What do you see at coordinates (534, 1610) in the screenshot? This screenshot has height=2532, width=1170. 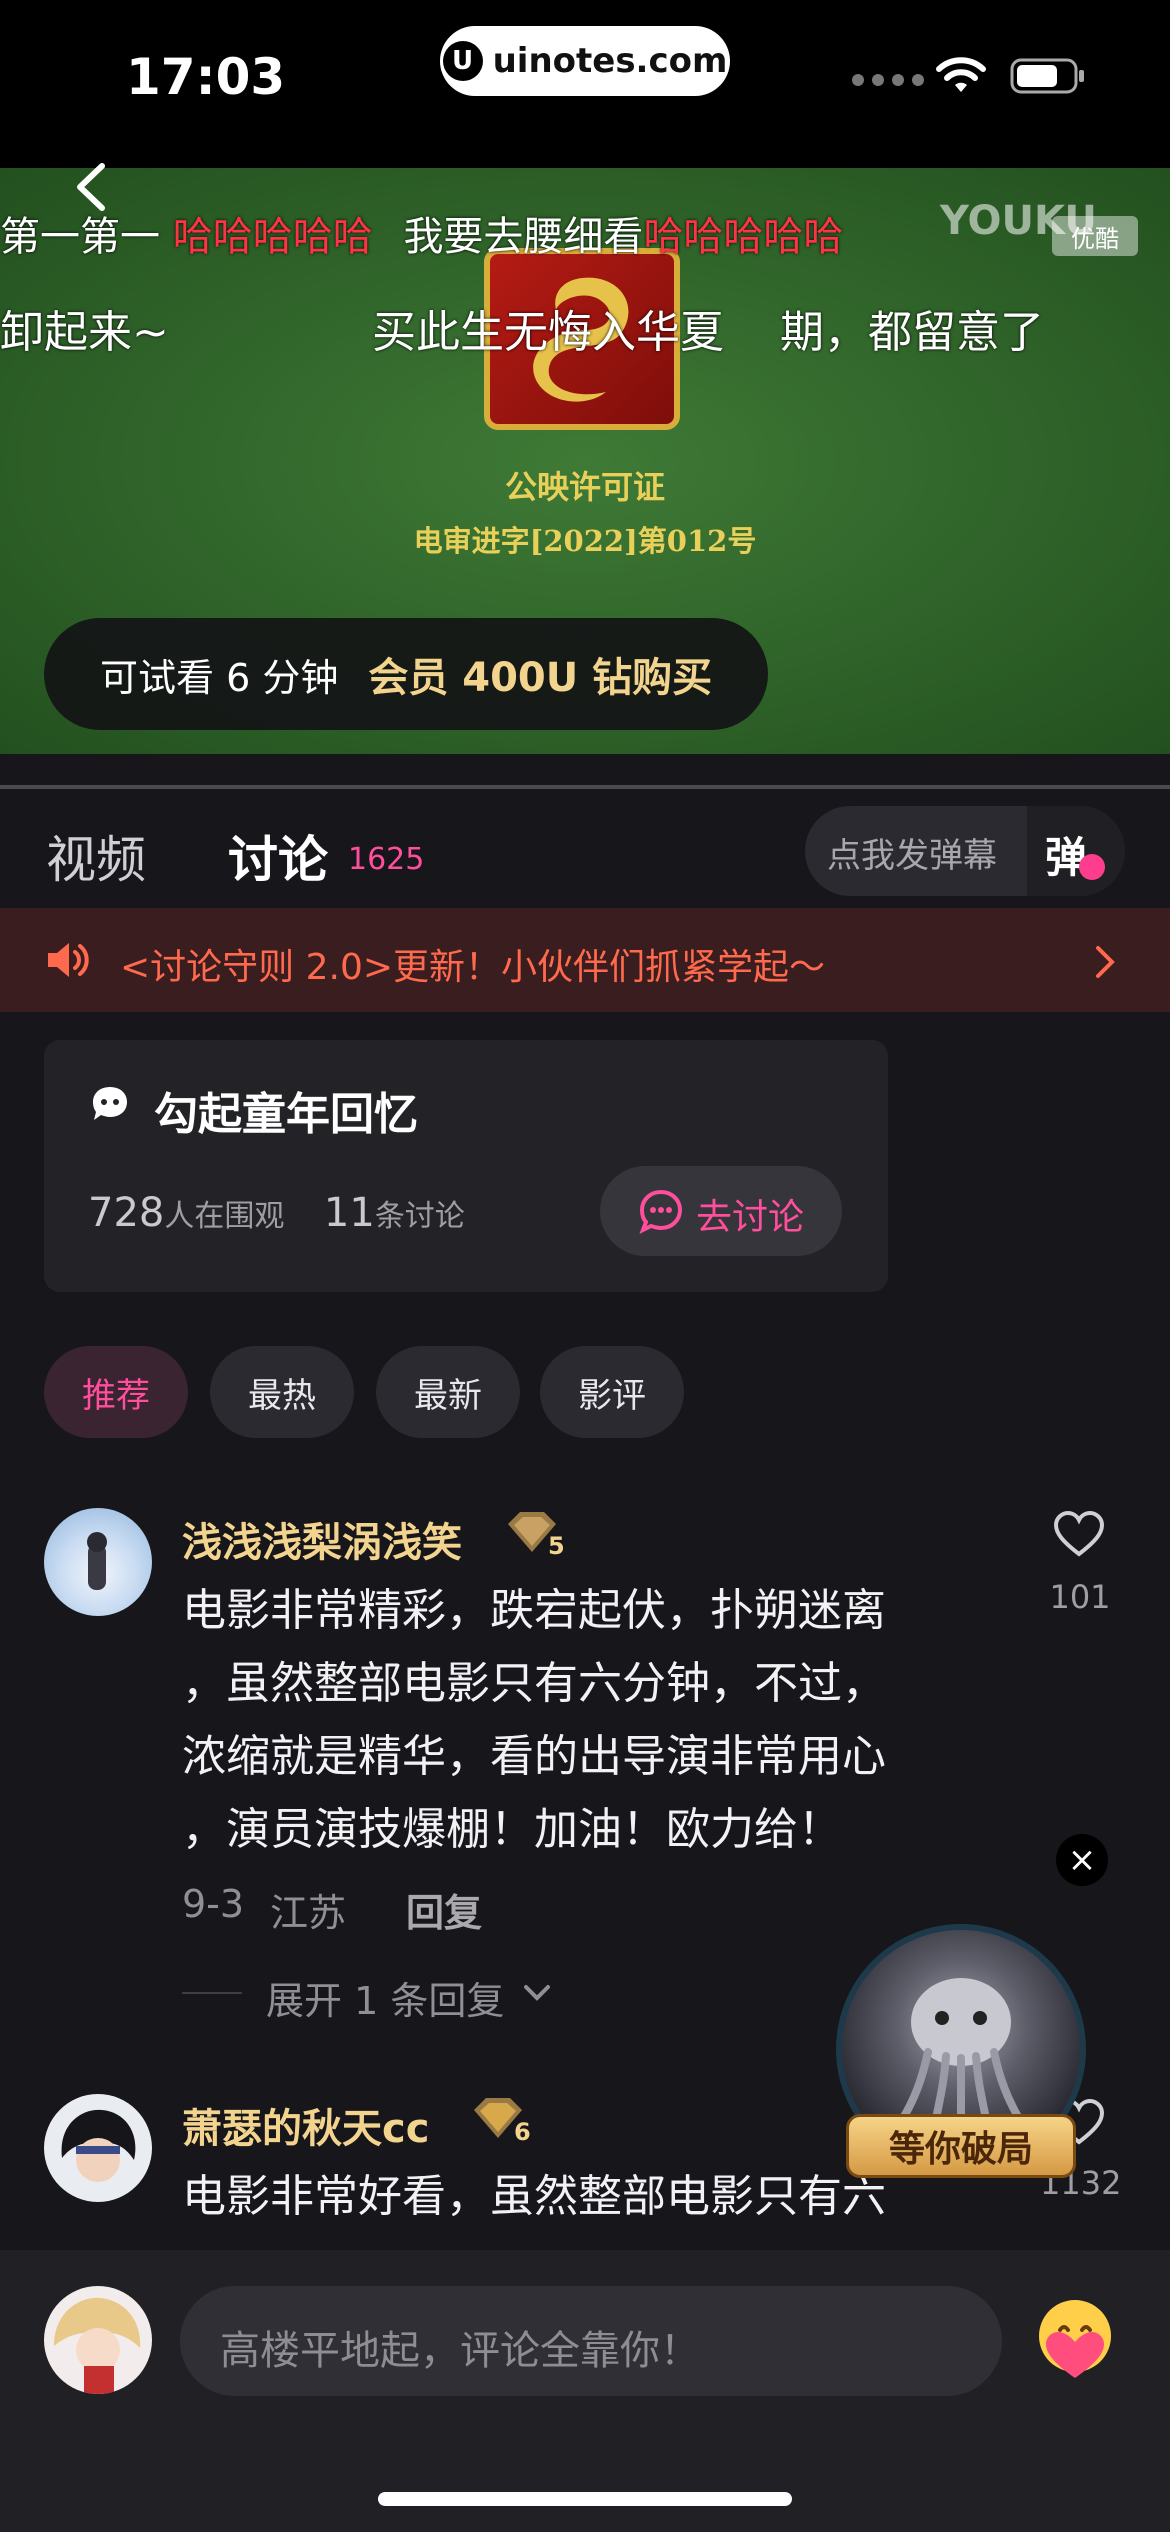 I see `comment-line: 电影非常精彩，跌宕起伏，扑朔迷离` at bounding box center [534, 1610].